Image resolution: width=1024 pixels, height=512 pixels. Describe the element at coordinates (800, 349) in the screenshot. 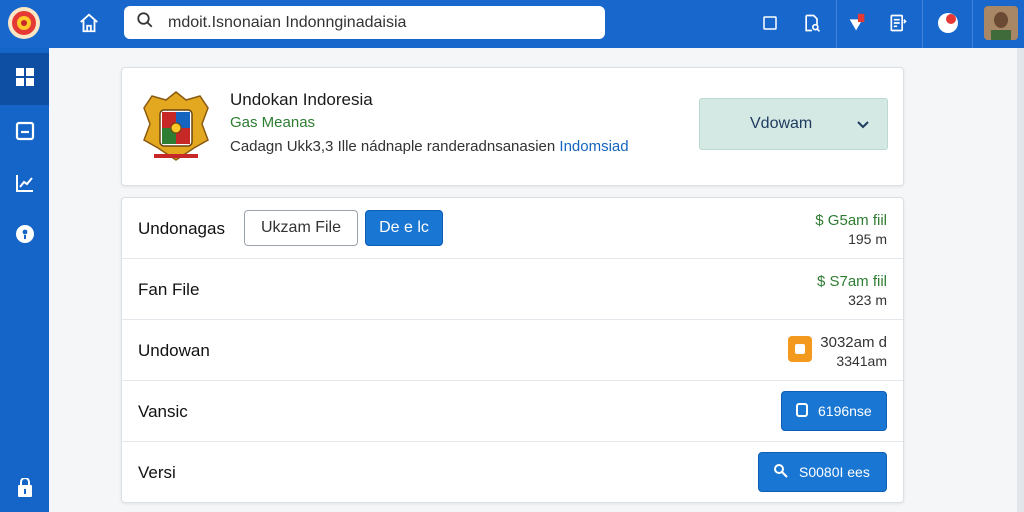

I see `warning-badge-icon` at that location.